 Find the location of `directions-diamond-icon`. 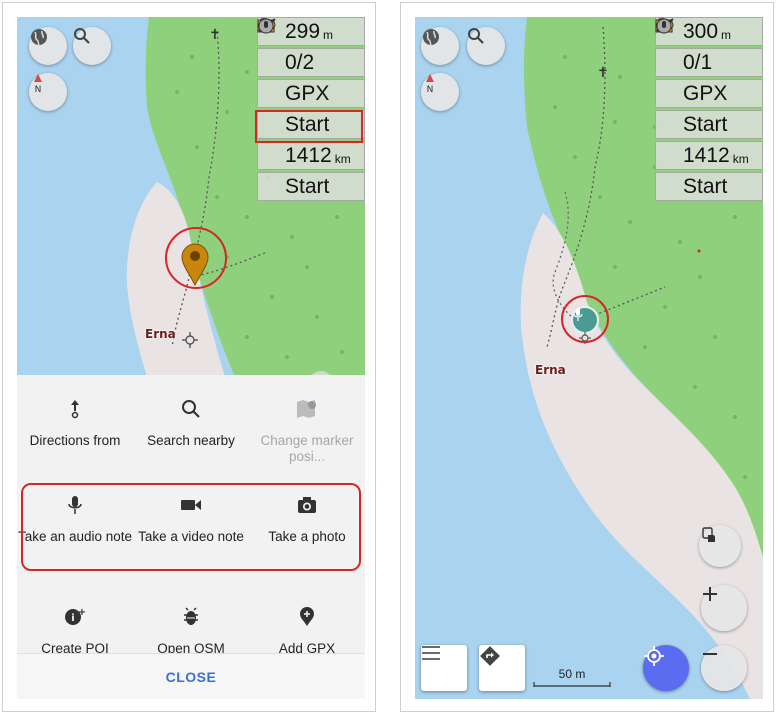

directions-diamond-icon is located at coordinates (490, 656).